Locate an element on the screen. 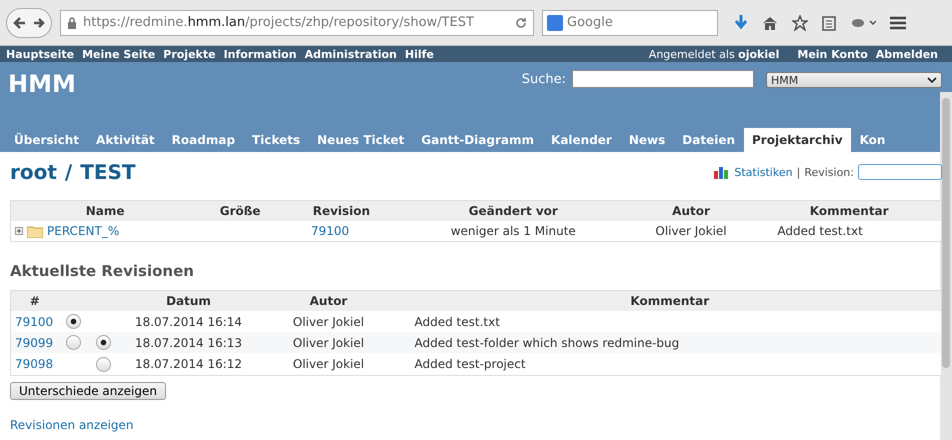 The height and width of the screenshot is (440, 952). breadcrumb-link: root is located at coordinates (33, 172).